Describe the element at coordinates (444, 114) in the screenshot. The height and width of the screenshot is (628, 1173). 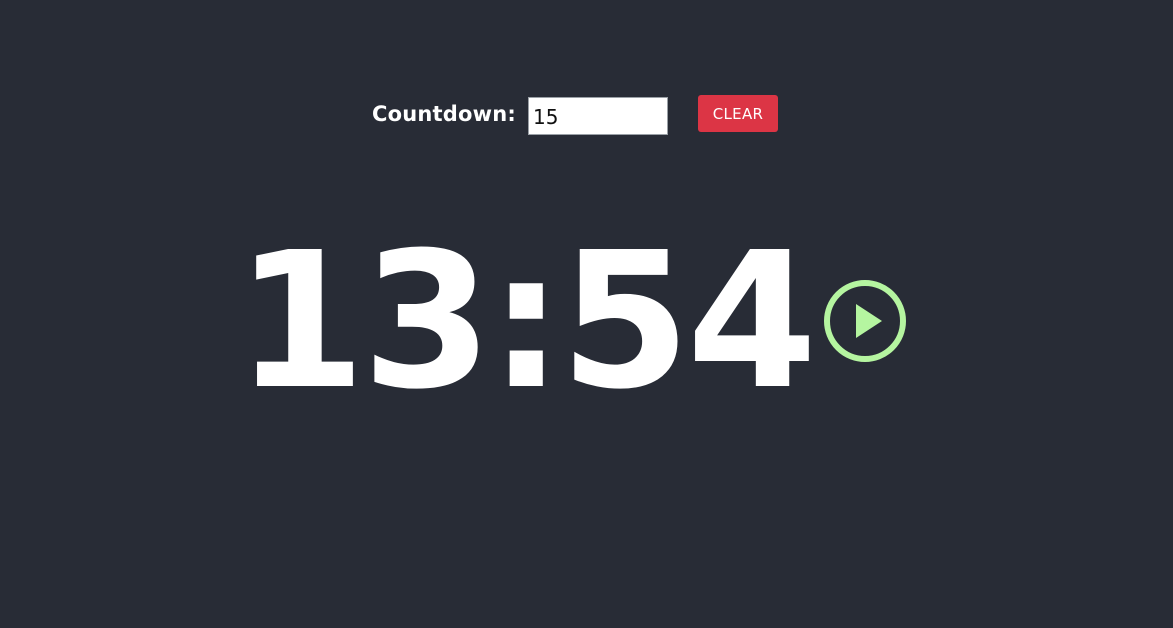
I see `countdown-label: Countdown:` at that location.